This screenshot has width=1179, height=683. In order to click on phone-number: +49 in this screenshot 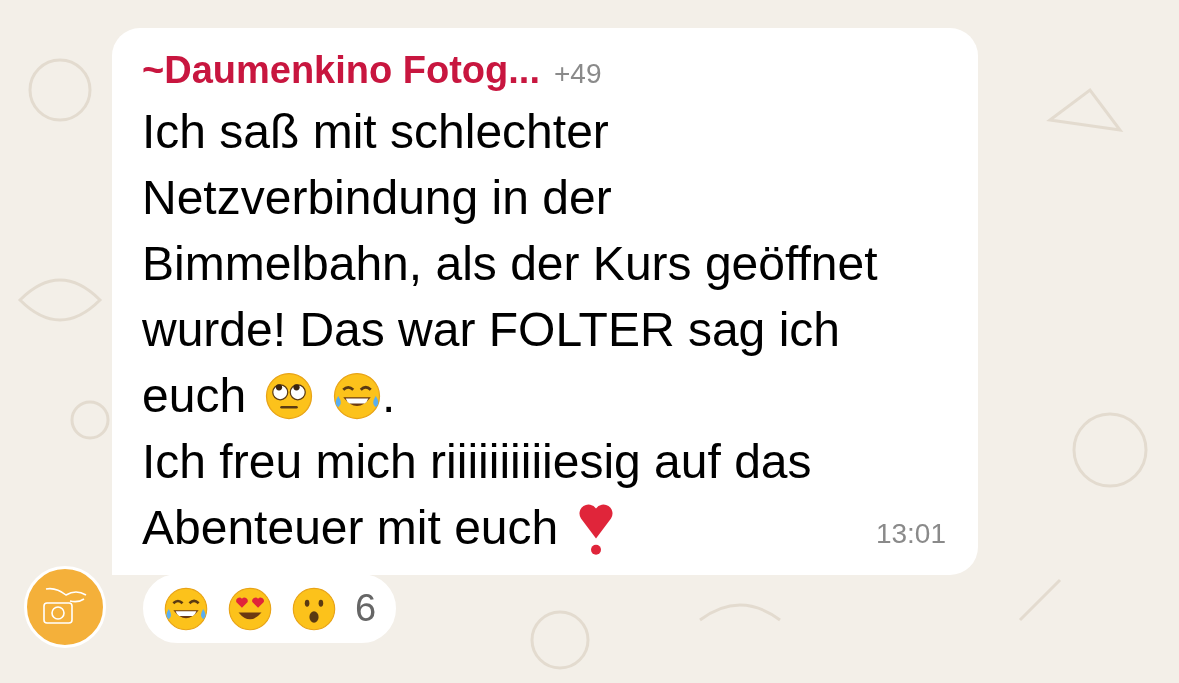, I will do `click(577, 74)`.